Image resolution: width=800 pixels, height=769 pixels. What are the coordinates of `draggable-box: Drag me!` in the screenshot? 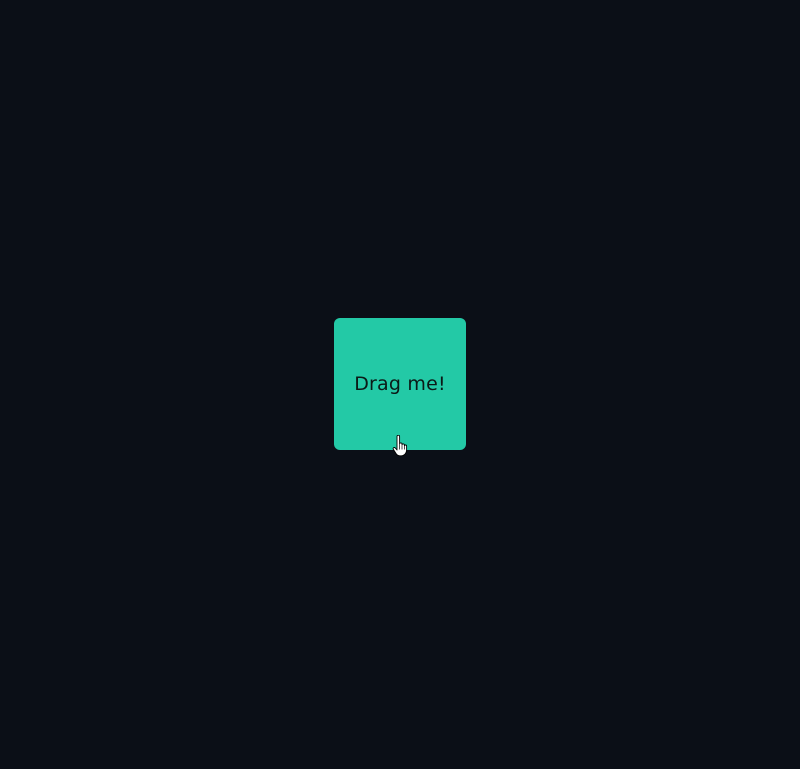 It's located at (400, 384).